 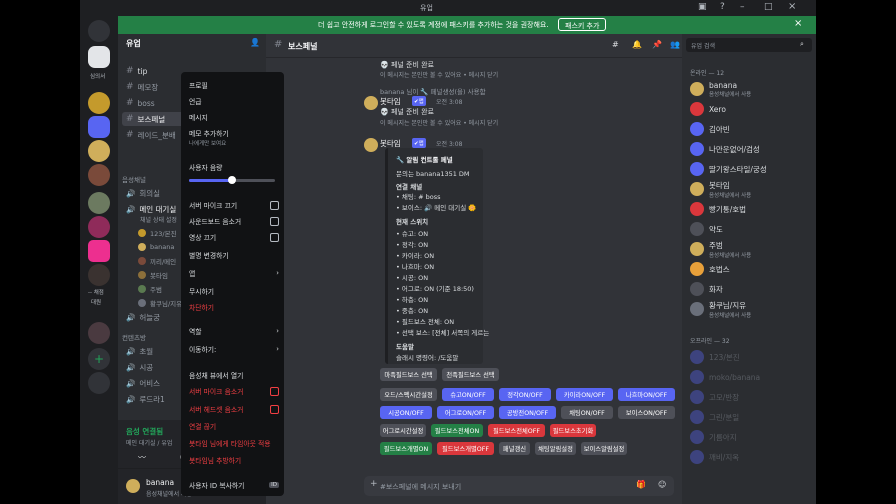 What do you see at coordinates (408, 394) in the screenshot?
I see `panel-button: 오드/스펙시간설정` at bounding box center [408, 394].